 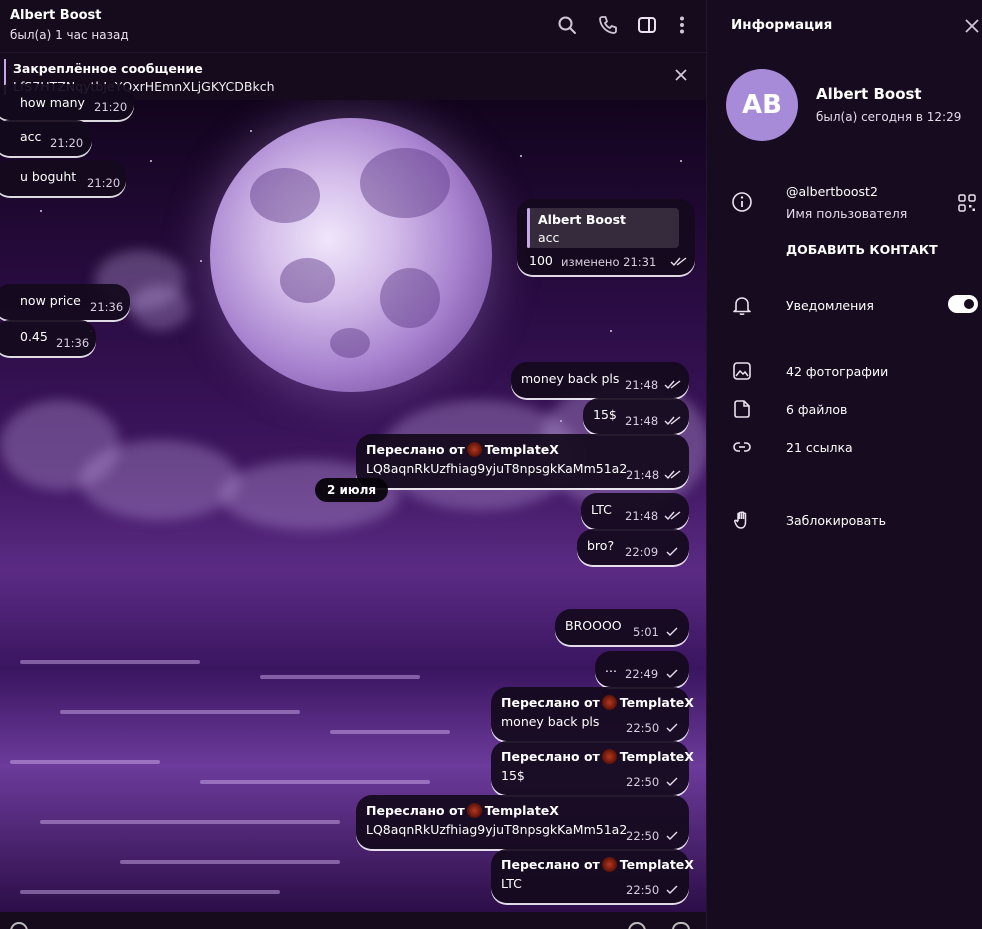 I want to click on chat-header: Albert Boost был(а) 1 час назад, so click(x=353, y=26).